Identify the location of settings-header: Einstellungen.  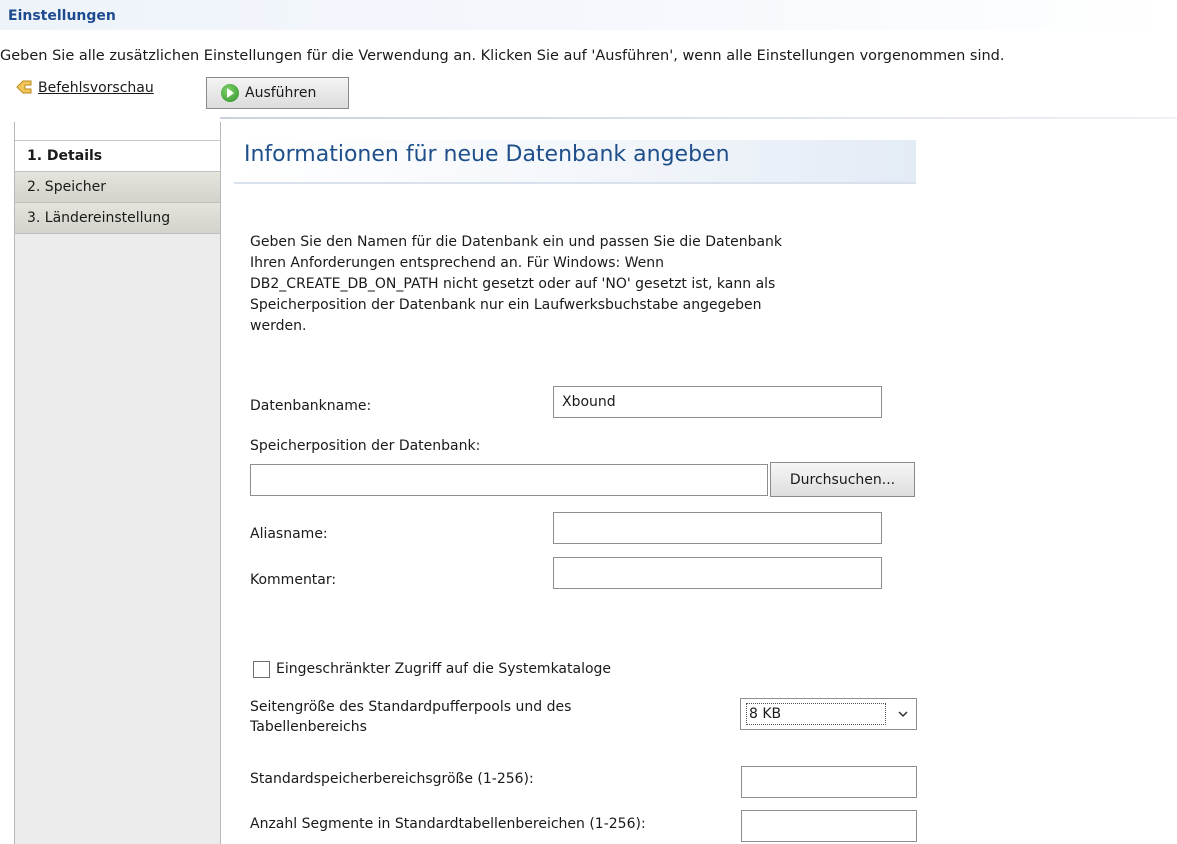
(588, 15).